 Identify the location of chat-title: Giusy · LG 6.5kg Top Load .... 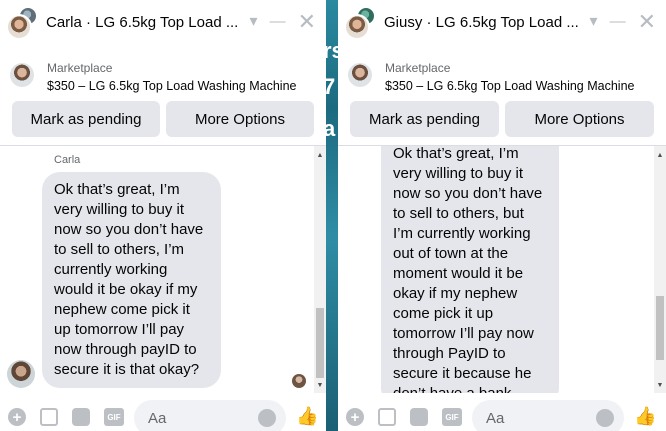
(481, 22).